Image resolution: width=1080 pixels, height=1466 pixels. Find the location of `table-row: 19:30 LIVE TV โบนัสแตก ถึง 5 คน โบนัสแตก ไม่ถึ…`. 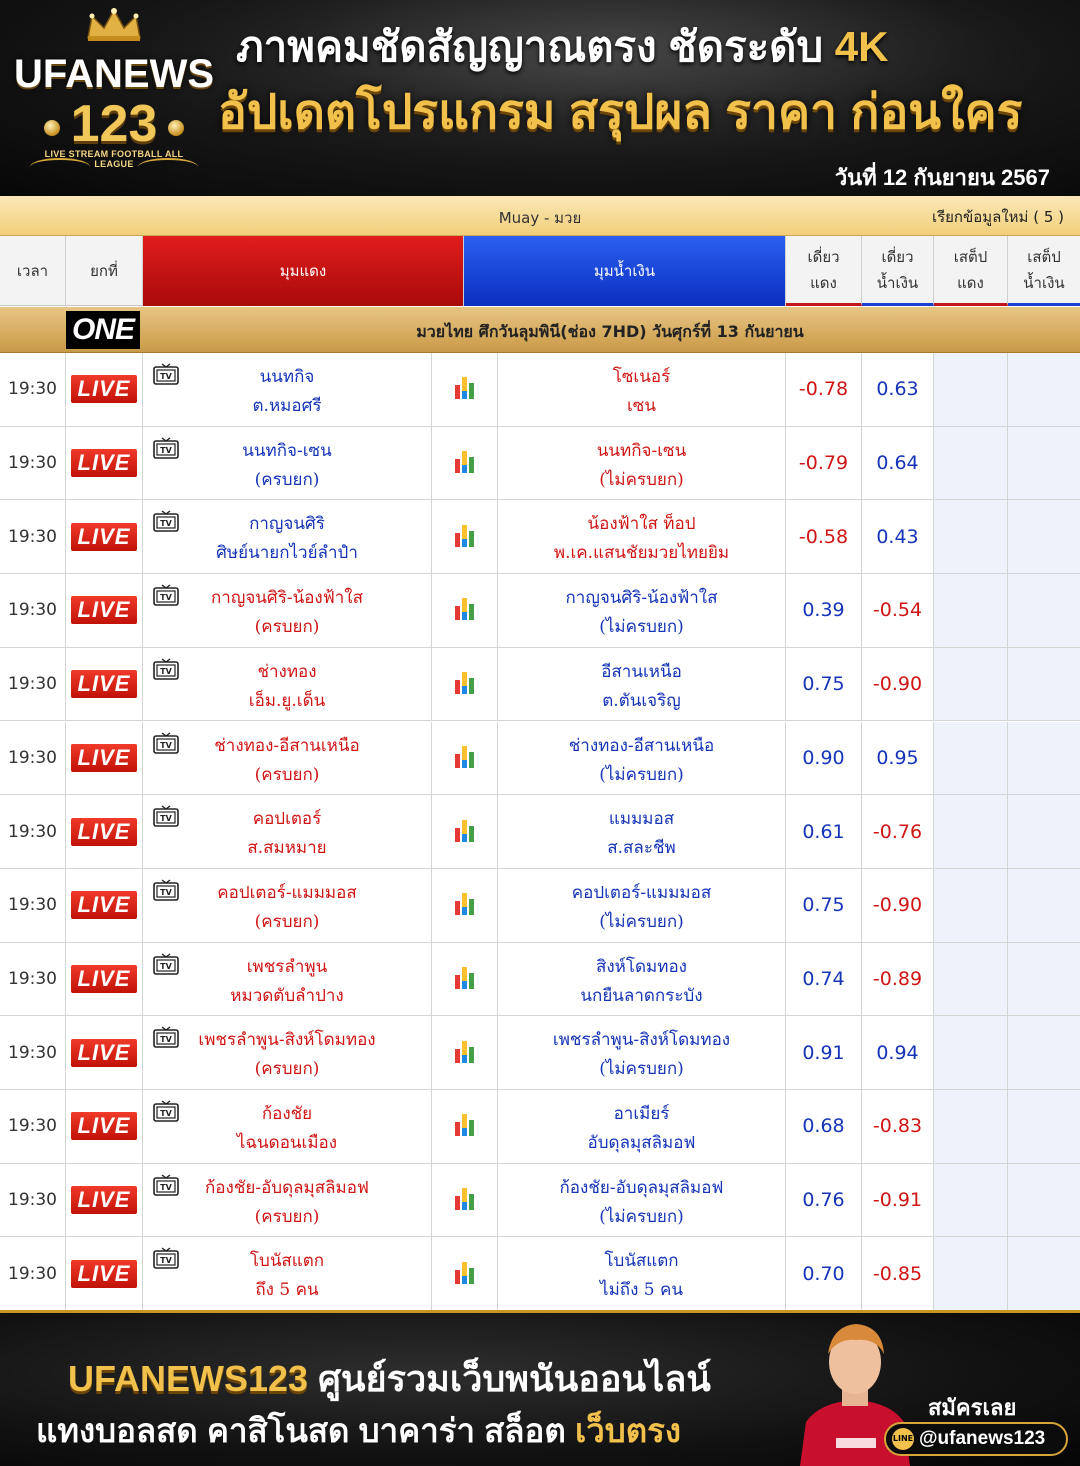

table-row: 19:30 LIVE TV โบนัสแตก ถึง 5 คน โบนัสแตก ไม่ถึ… is located at coordinates (540, 1274).